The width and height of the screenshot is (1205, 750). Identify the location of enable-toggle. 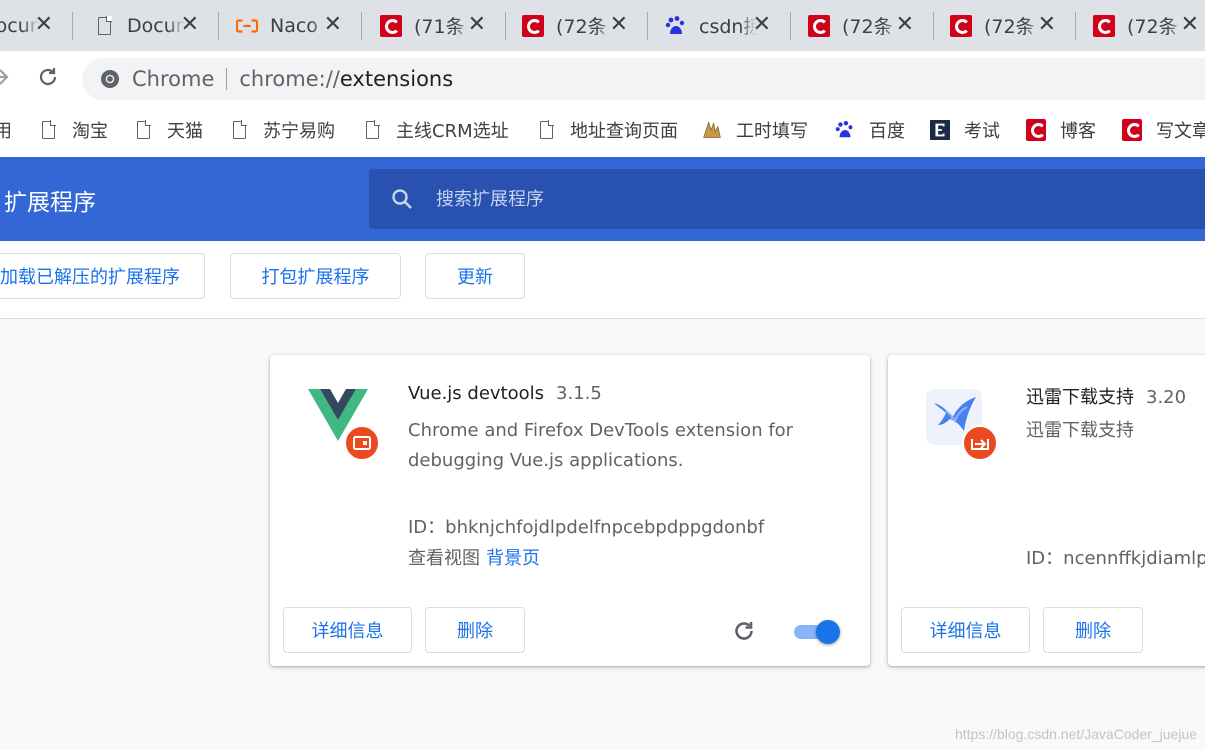
(817, 631).